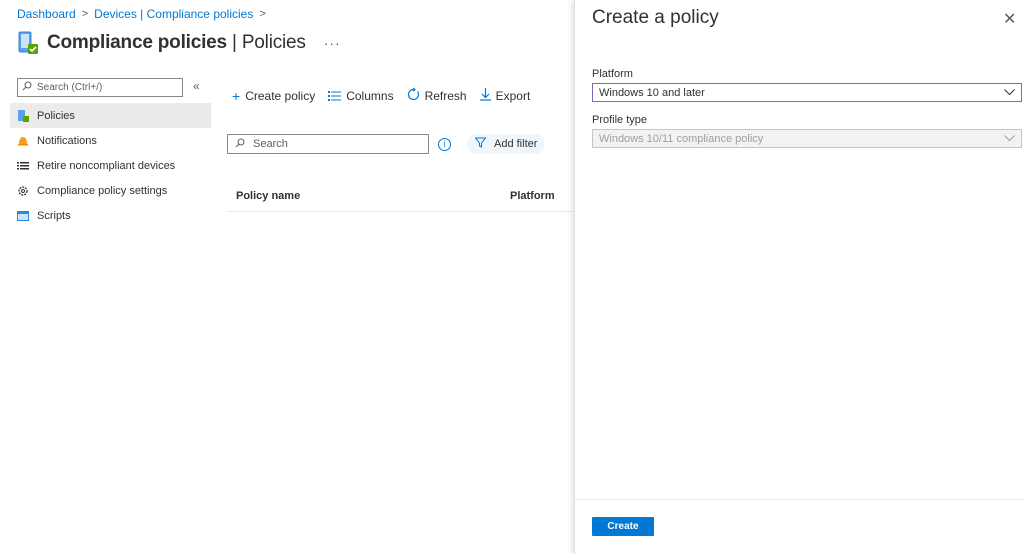 The image size is (1024, 554). Describe the element at coordinates (110, 115) in the screenshot. I see `sidebar-item-policies: Policies` at that location.